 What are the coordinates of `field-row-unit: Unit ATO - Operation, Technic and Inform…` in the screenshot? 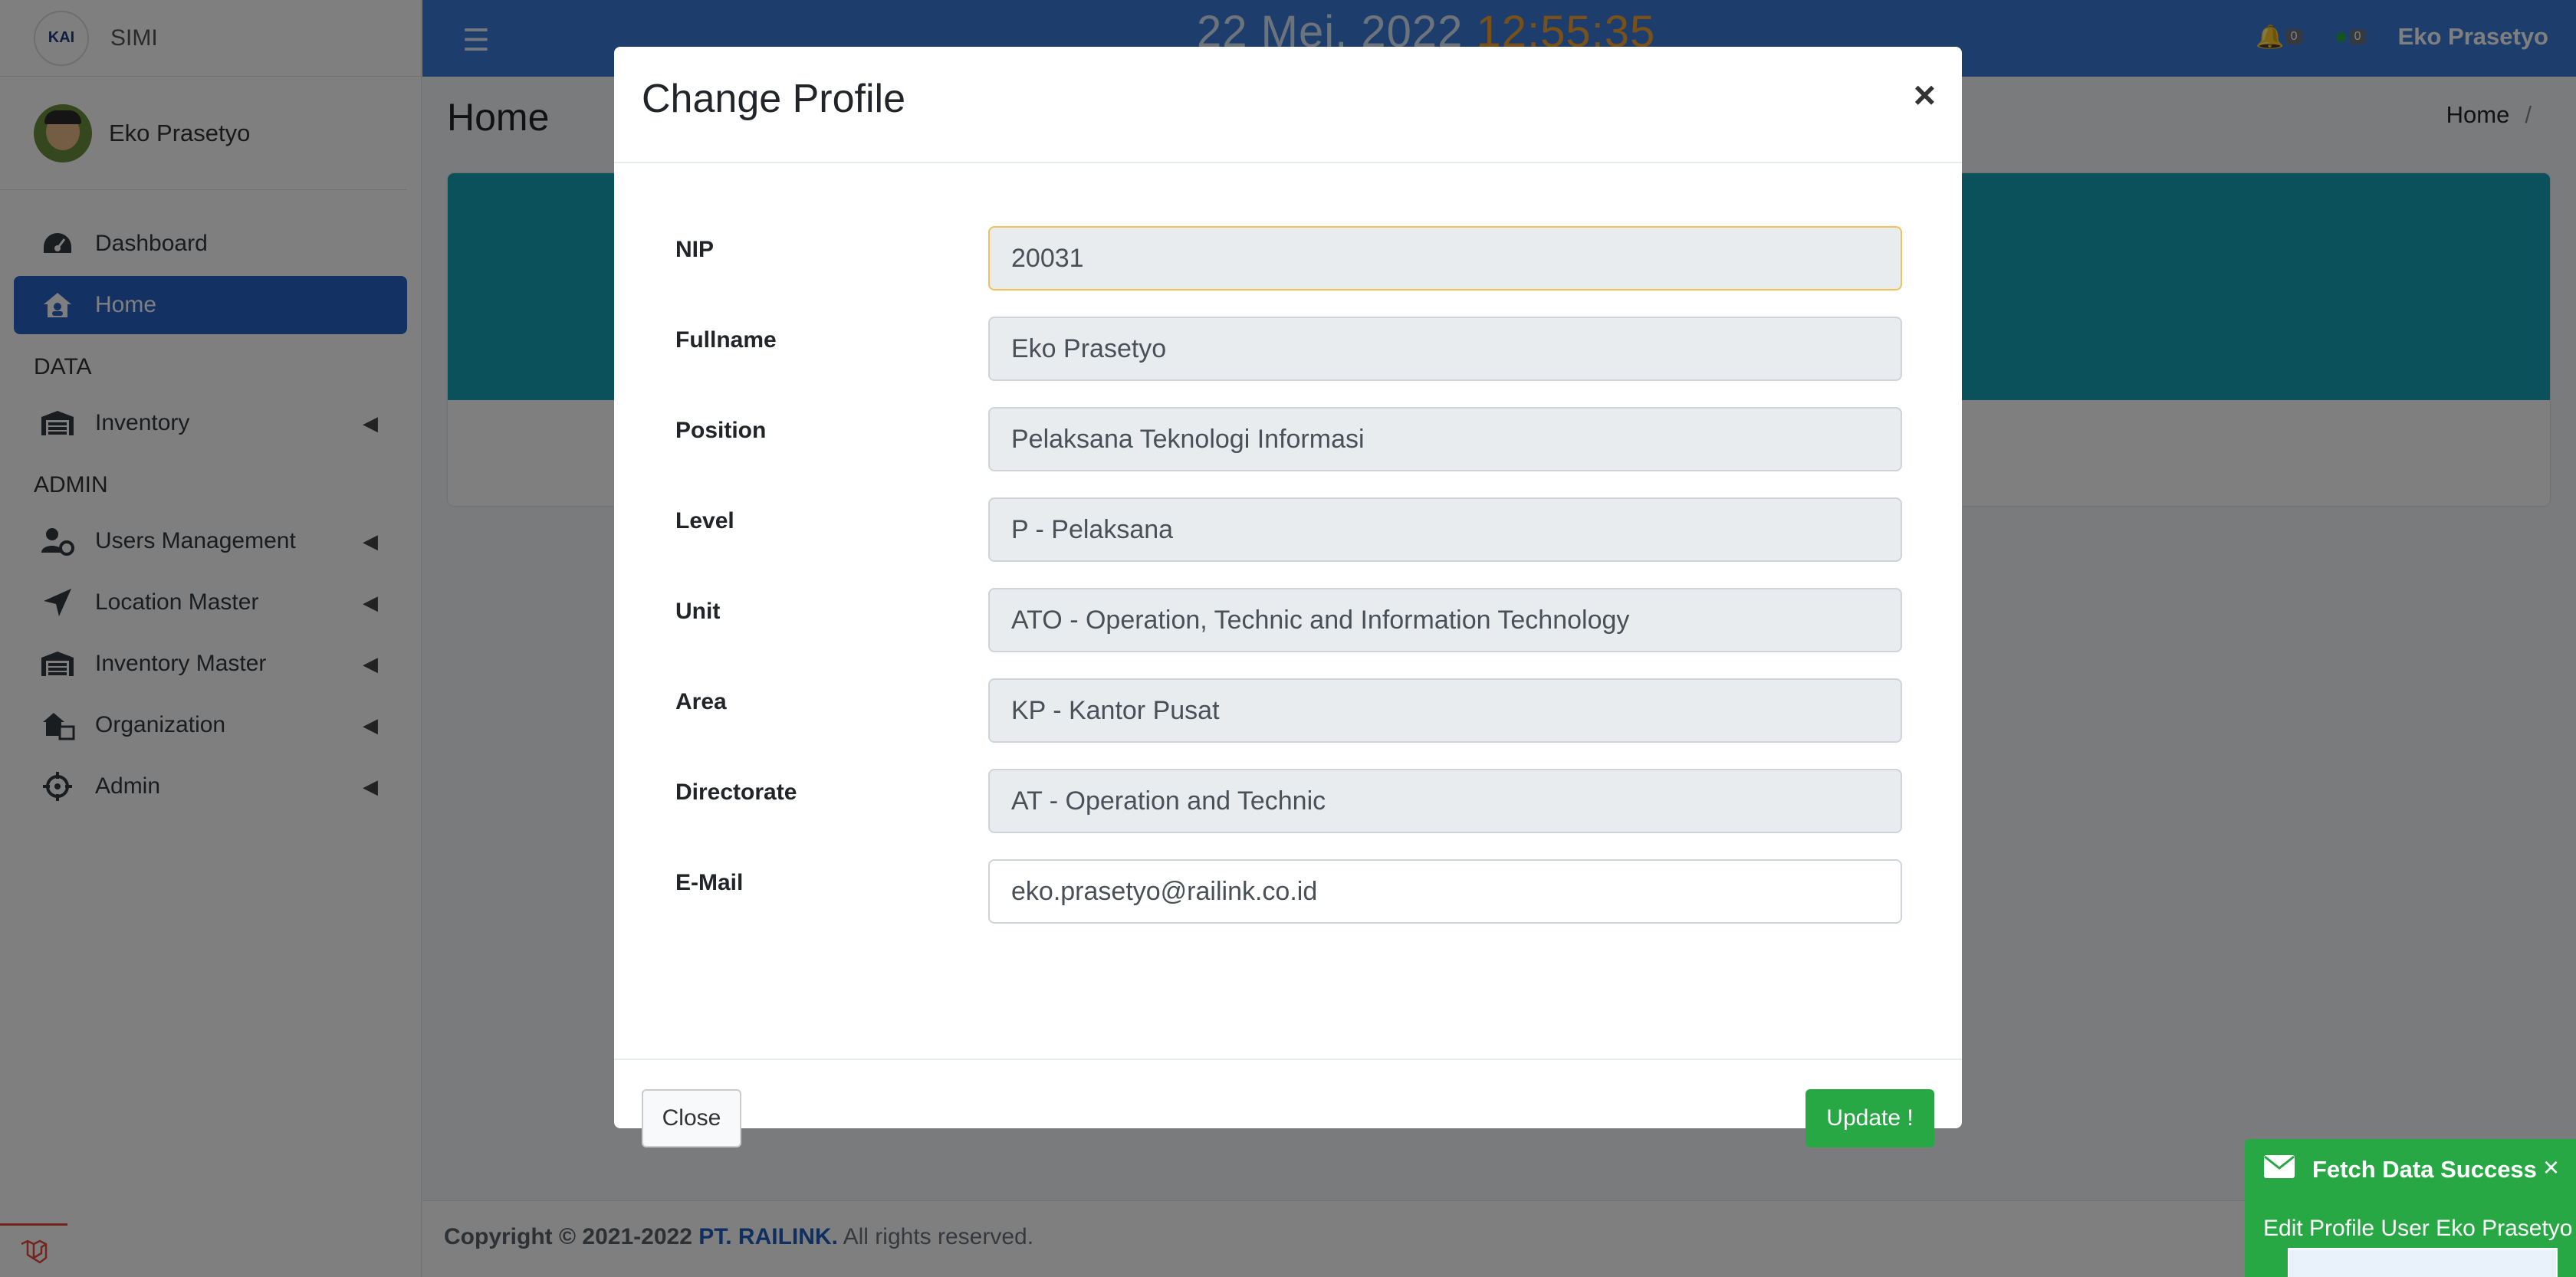 It's located at (1288, 620).